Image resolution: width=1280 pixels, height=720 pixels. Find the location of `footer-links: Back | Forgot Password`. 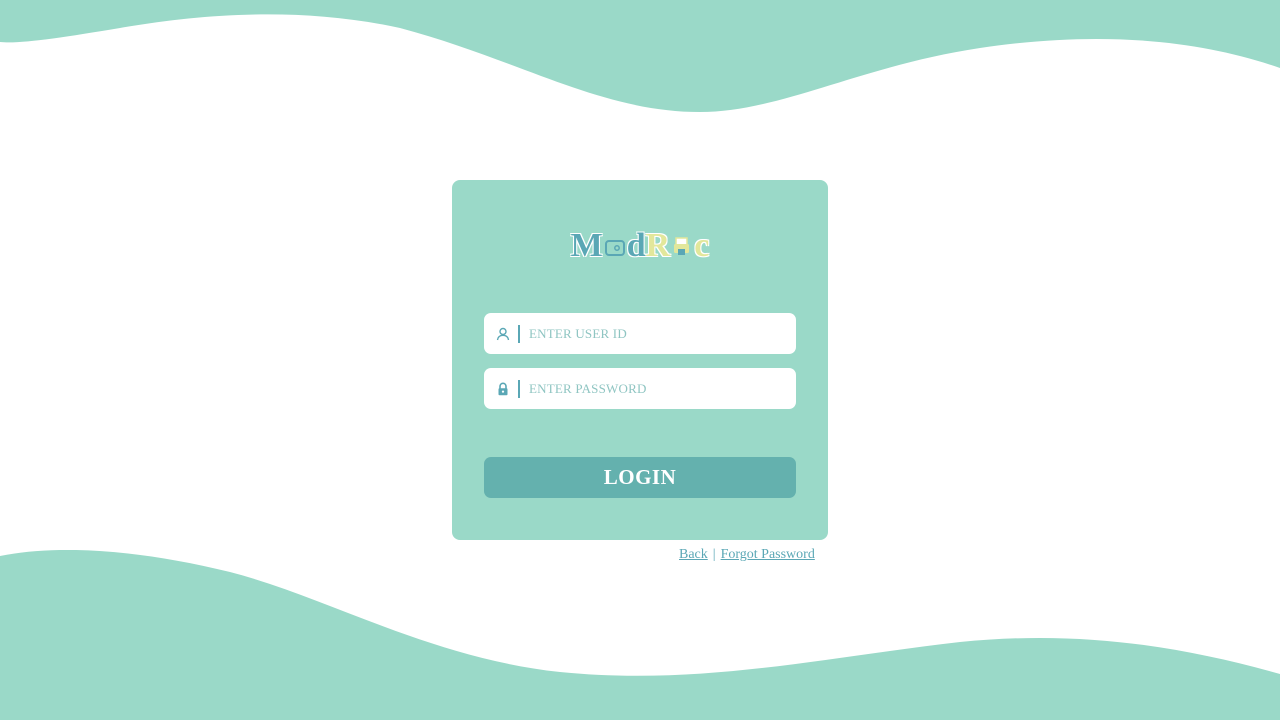

footer-links: Back | Forgot Password is located at coordinates (747, 555).